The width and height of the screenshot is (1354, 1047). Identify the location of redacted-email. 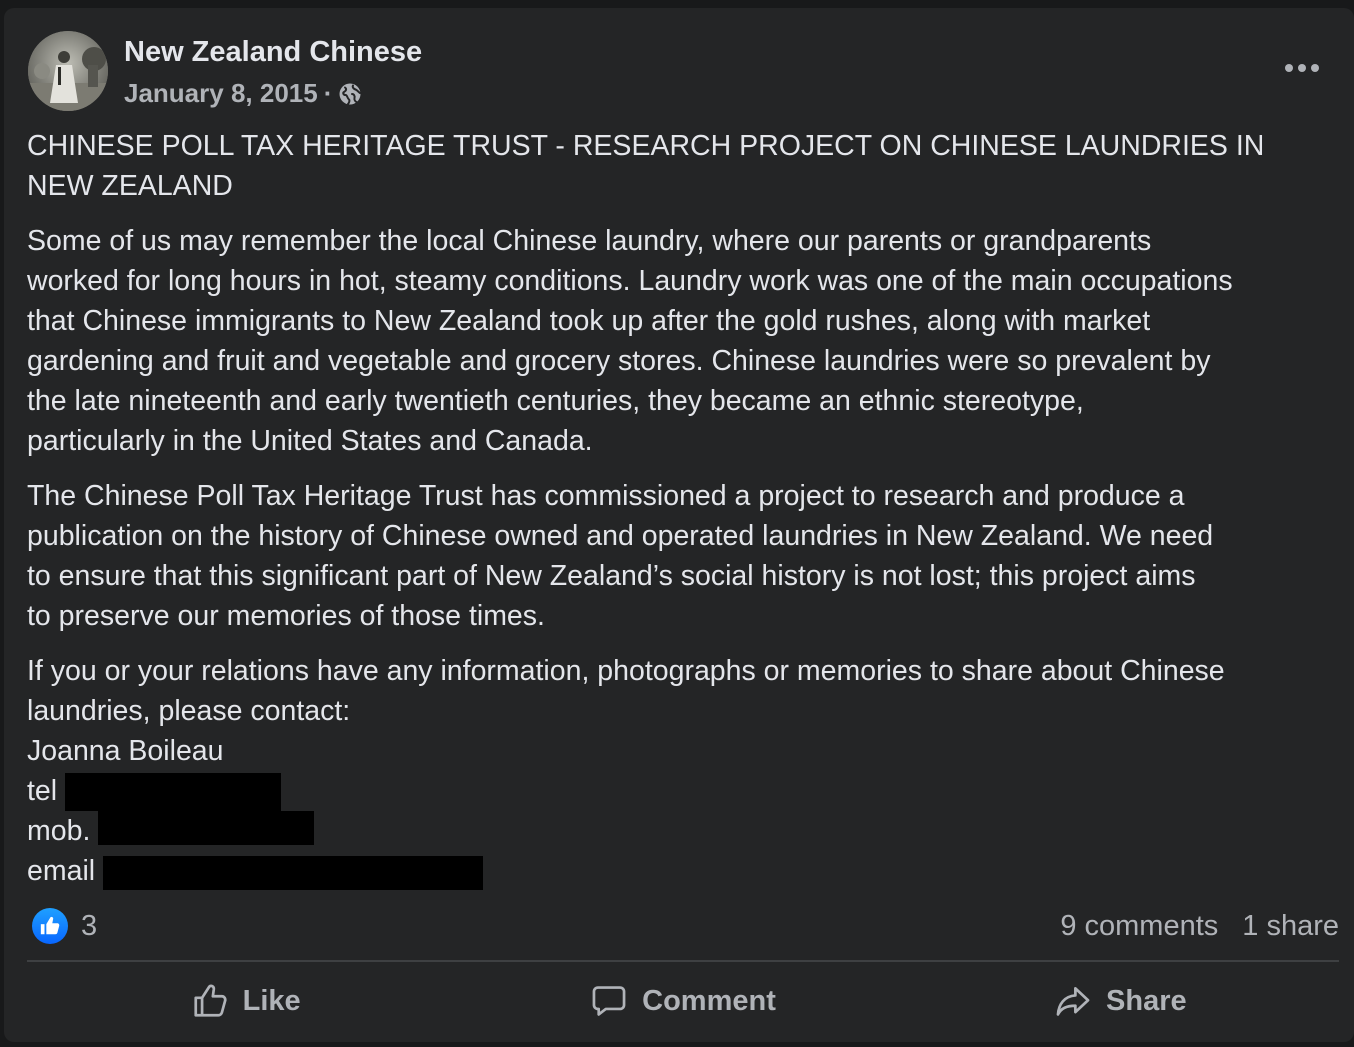
(293, 872).